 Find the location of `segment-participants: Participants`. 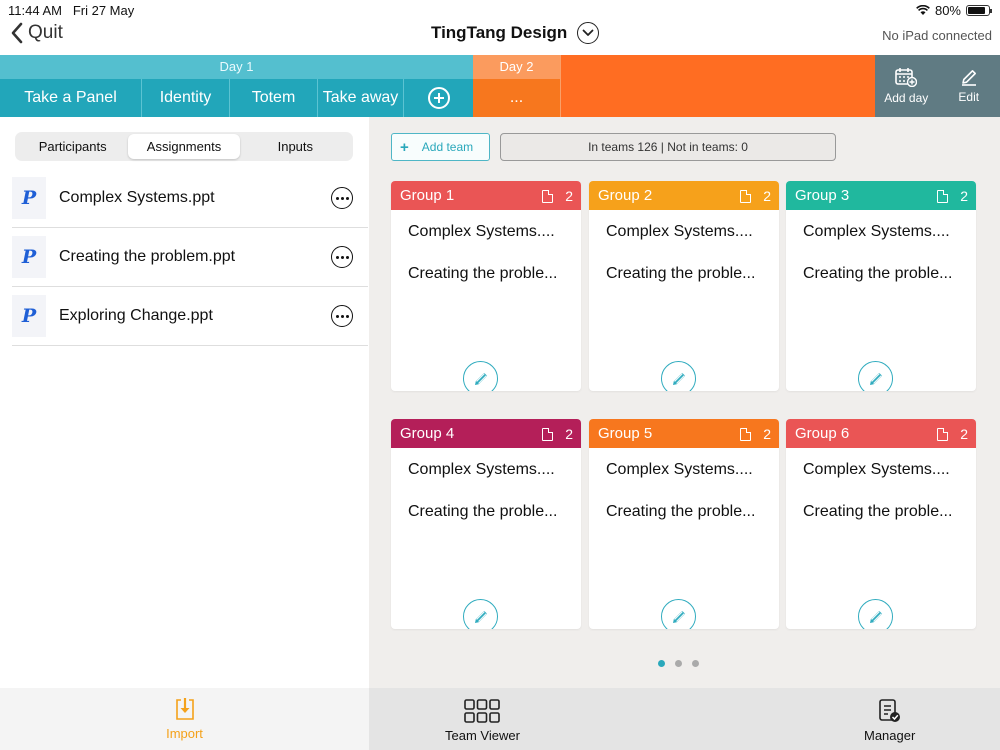

segment-participants: Participants is located at coordinates (72, 146).